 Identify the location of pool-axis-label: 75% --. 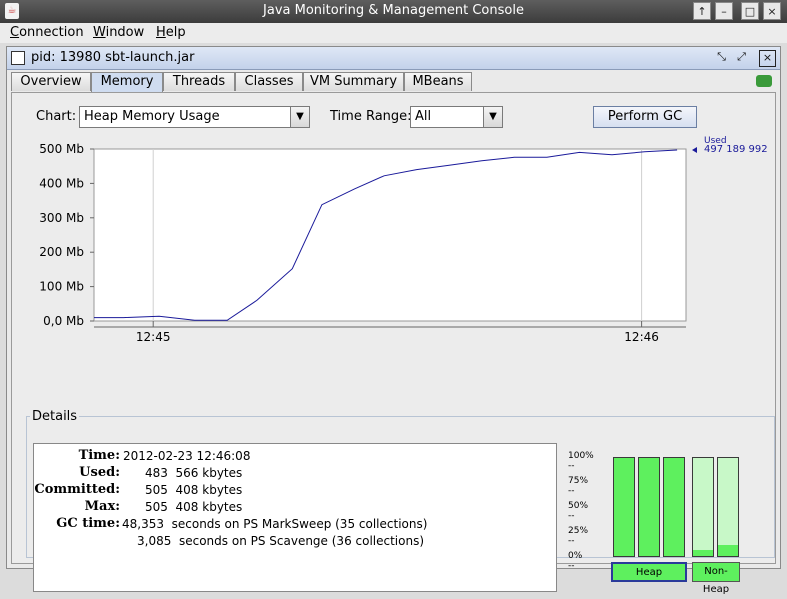
(578, 486).